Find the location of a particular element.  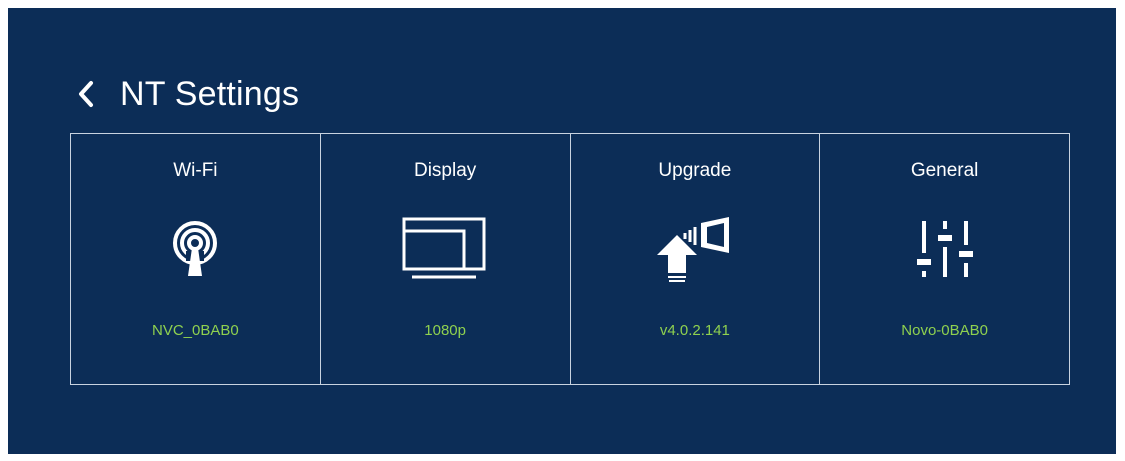

wifi-ssid-value: NVC_0BAB0 is located at coordinates (195, 330).